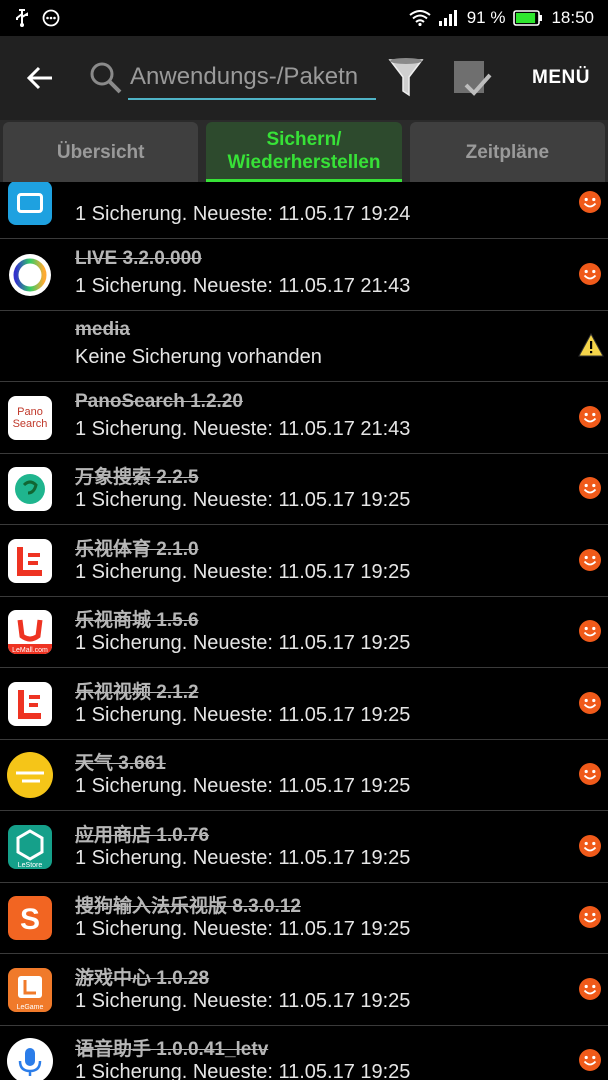 The height and width of the screenshot is (1080, 608). I want to click on search-icon, so click(106, 80).